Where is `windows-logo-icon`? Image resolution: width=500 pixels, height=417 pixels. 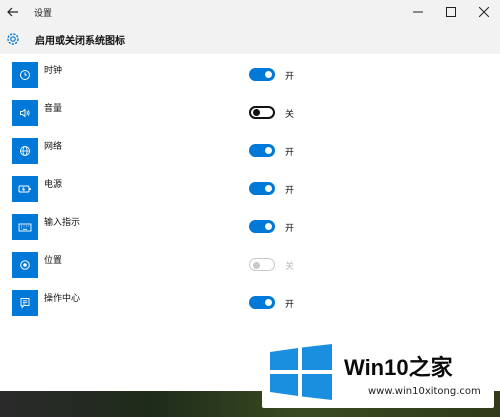 windows-logo-icon is located at coordinates (301, 372).